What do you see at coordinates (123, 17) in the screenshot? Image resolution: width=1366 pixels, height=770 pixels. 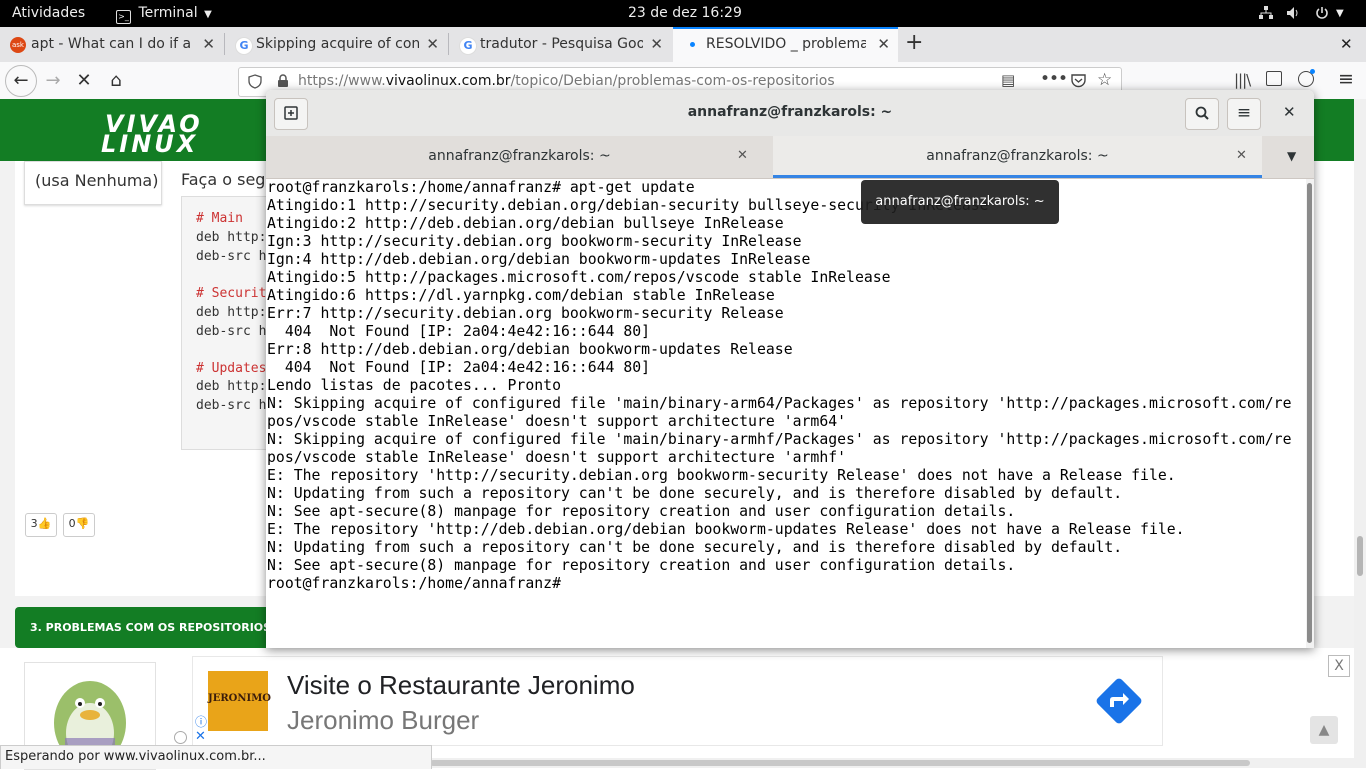 I see `terminal-app-icon: >_` at bounding box center [123, 17].